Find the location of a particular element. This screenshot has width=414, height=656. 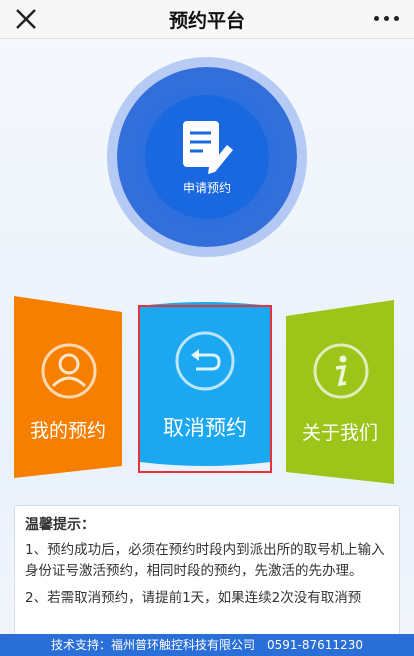

my-reservations-label: 我的预约 is located at coordinates (67, 431).